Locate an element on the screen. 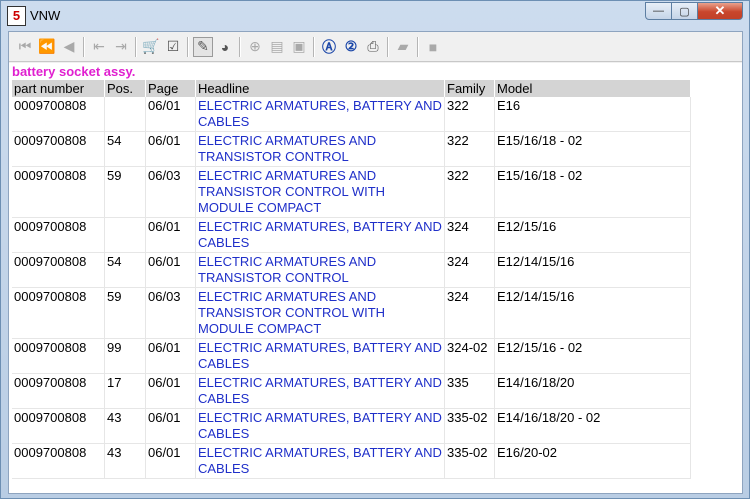 The image size is (750, 499). page-icon: ▤ is located at coordinates (277, 47).